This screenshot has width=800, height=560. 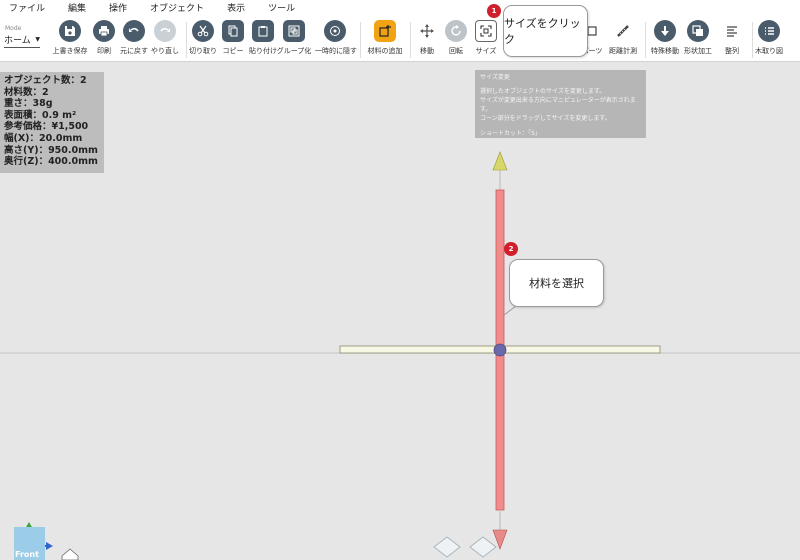 I want to click on chevron-down-icon: ▼, so click(x=37, y=39).